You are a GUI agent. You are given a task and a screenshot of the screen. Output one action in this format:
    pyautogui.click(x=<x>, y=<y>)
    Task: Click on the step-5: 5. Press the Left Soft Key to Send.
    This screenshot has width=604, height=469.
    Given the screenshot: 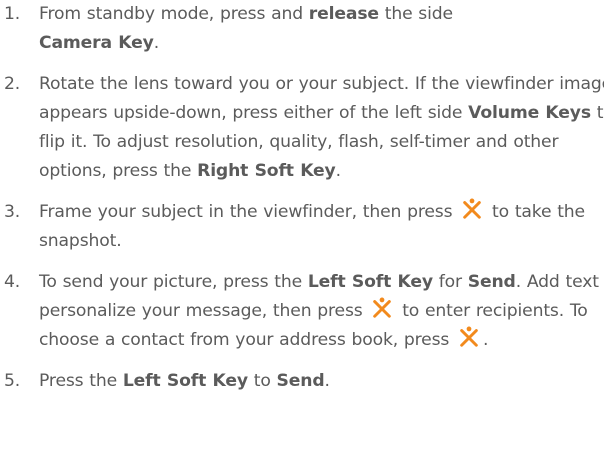 What is the action you would take?
    pyautogui.click(x=302, y=381)
    